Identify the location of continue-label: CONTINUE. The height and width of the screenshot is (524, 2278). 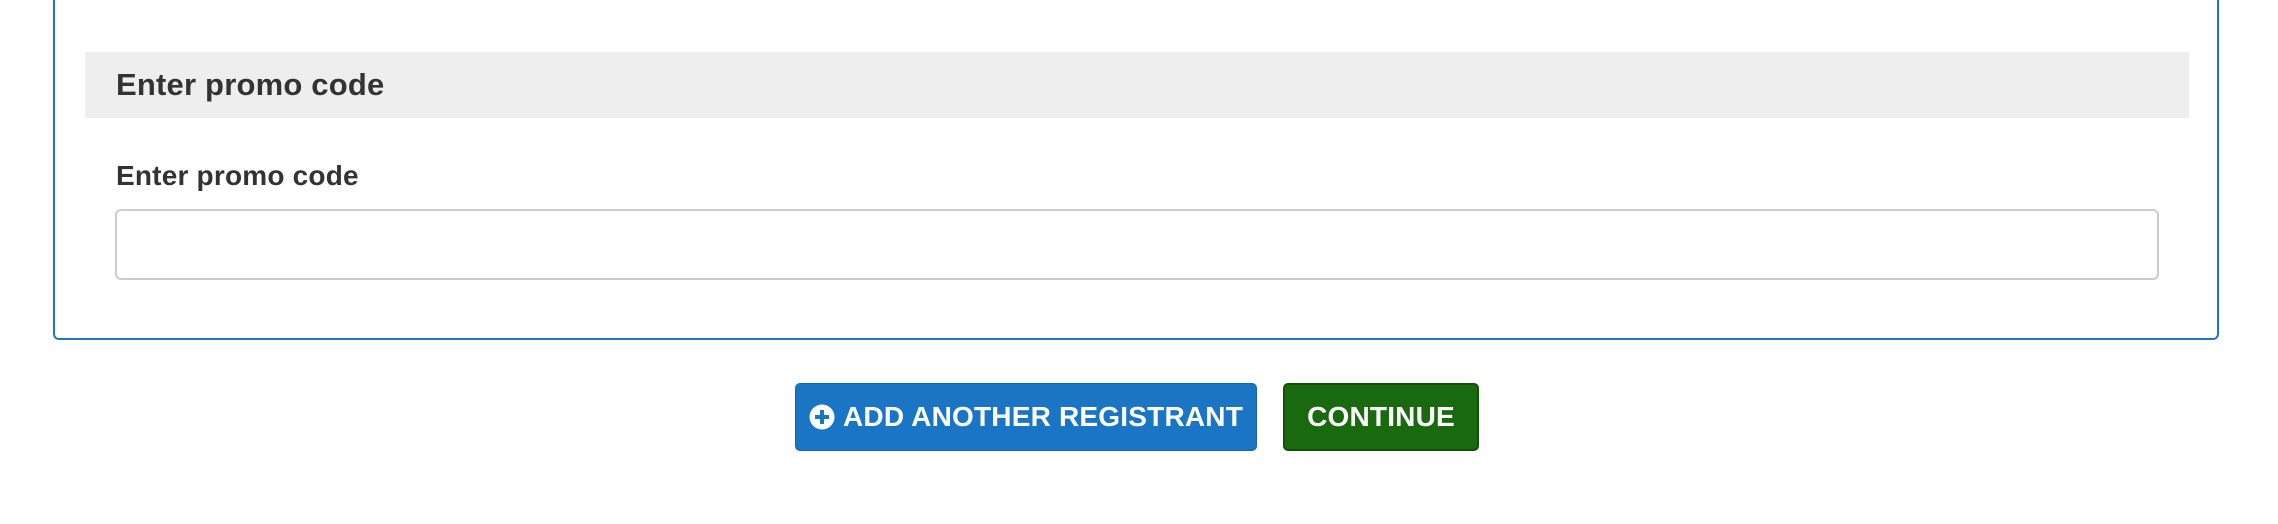
(1381, 416).